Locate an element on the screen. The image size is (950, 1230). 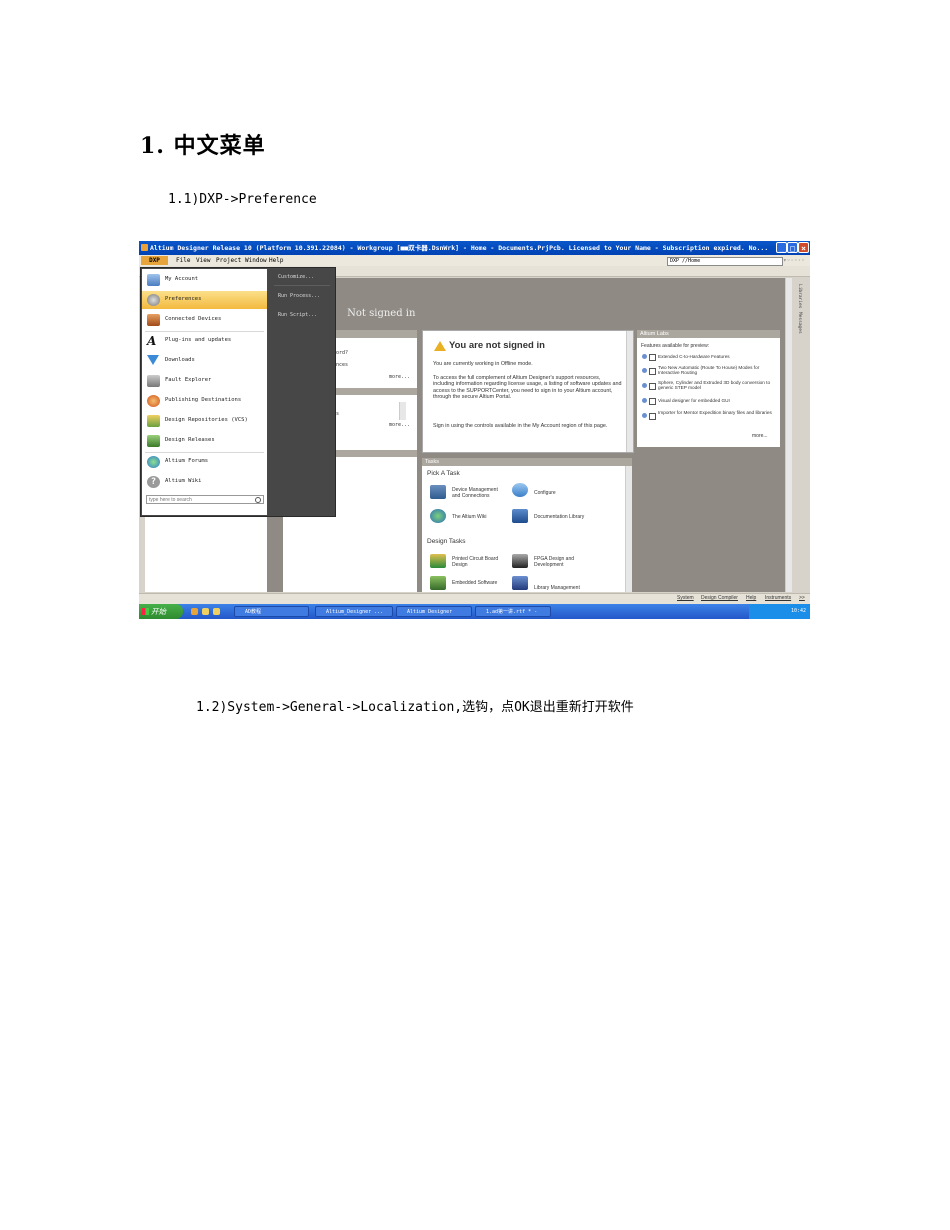
menu-file: File is located at coordinates (183, 260).